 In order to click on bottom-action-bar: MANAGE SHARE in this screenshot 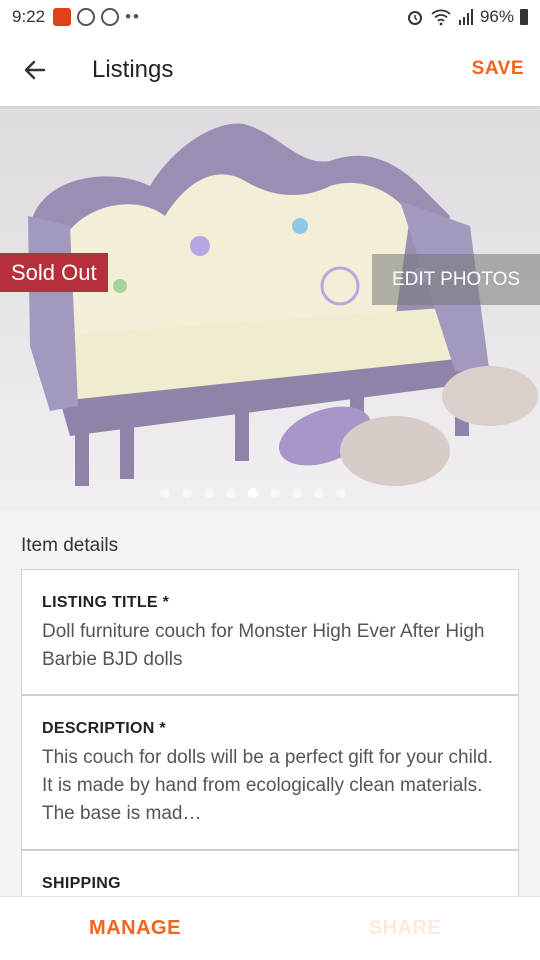, I will do `click(270, 928)`.